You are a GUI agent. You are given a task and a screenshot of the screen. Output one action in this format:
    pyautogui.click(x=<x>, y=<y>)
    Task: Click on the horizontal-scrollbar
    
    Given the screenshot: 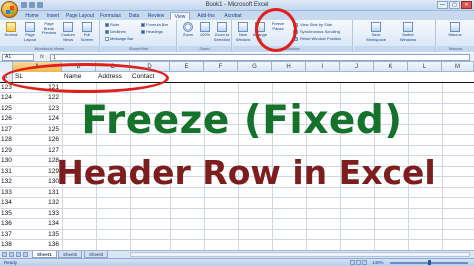 What is the action you would take?
    pyautogui.click(x=300, y=254)
    